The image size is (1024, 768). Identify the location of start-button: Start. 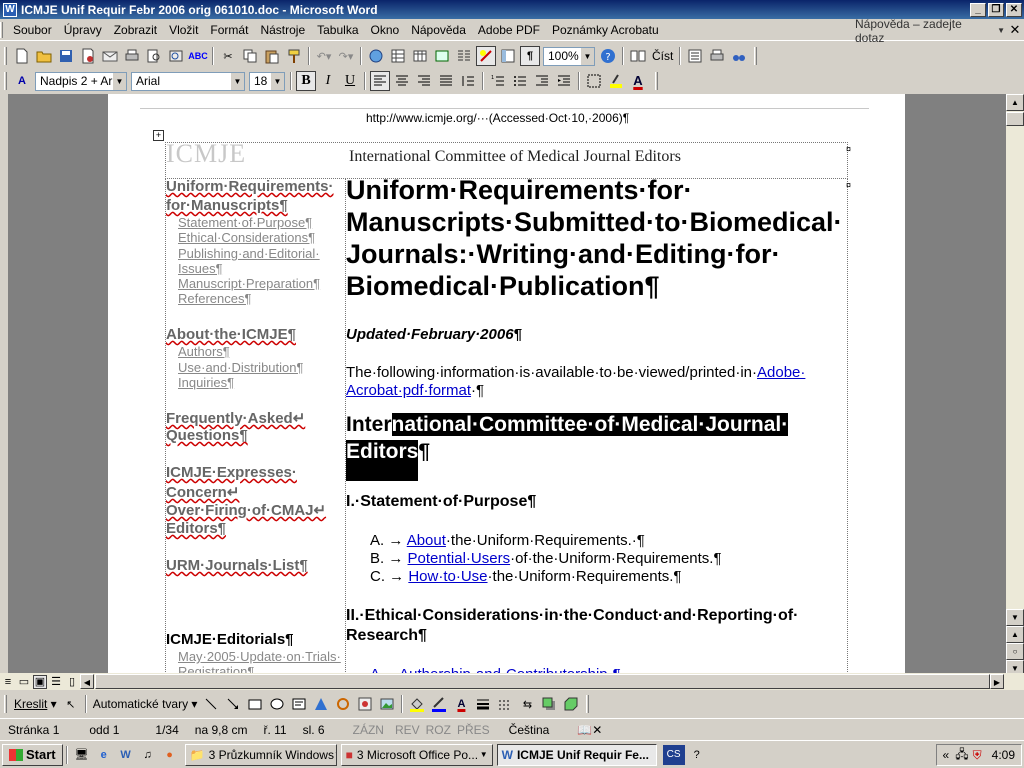
(32, 754).